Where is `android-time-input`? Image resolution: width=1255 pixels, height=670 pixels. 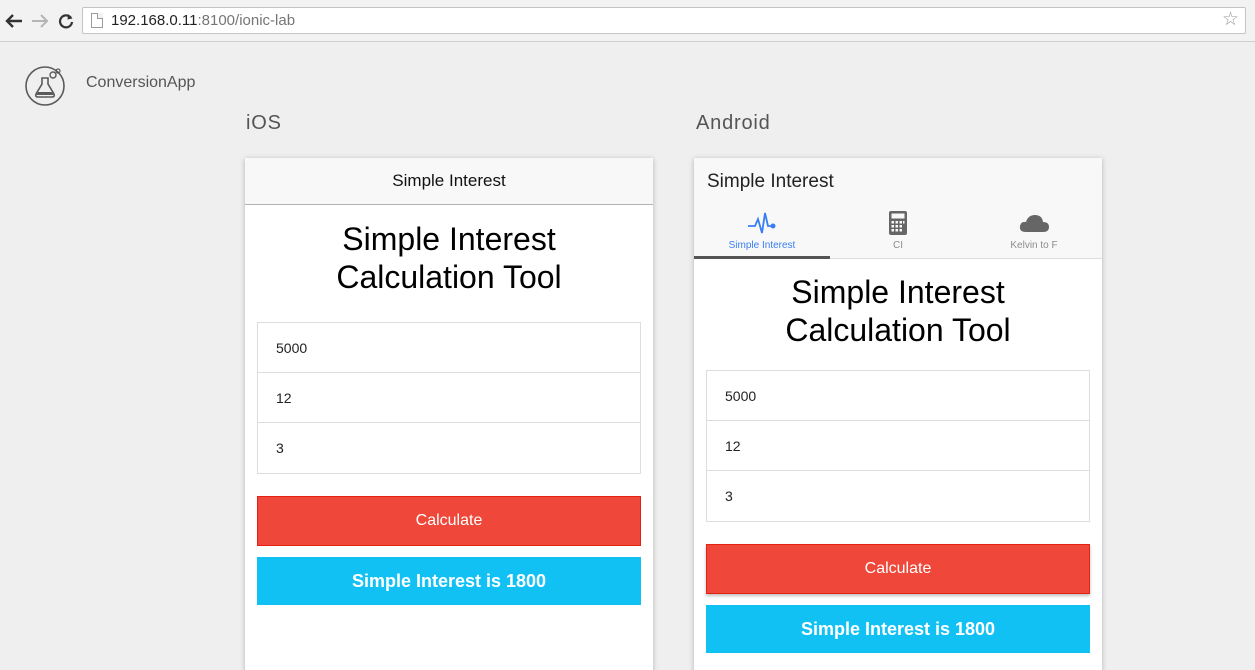 android-time-input is located at coordinates (907, 496).